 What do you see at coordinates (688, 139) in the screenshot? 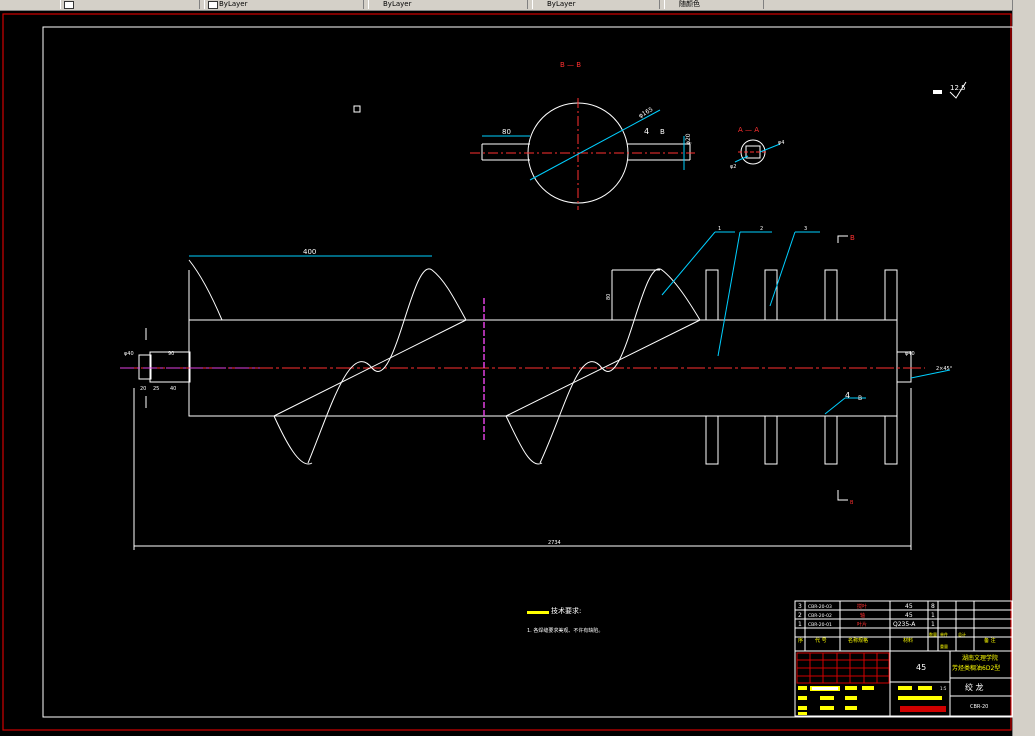
I see `dim-key-depth: φ20` at bounding box center [688, 139].